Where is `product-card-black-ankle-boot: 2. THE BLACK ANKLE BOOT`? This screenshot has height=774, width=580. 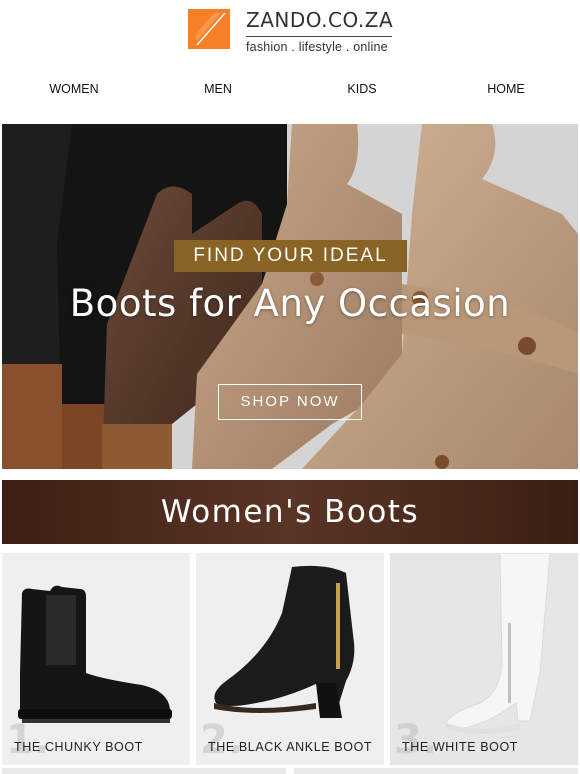 product-card-black-ankle-boot: 2. THE BLACK ANKLE BOOT is located at coordinates (290, 659).